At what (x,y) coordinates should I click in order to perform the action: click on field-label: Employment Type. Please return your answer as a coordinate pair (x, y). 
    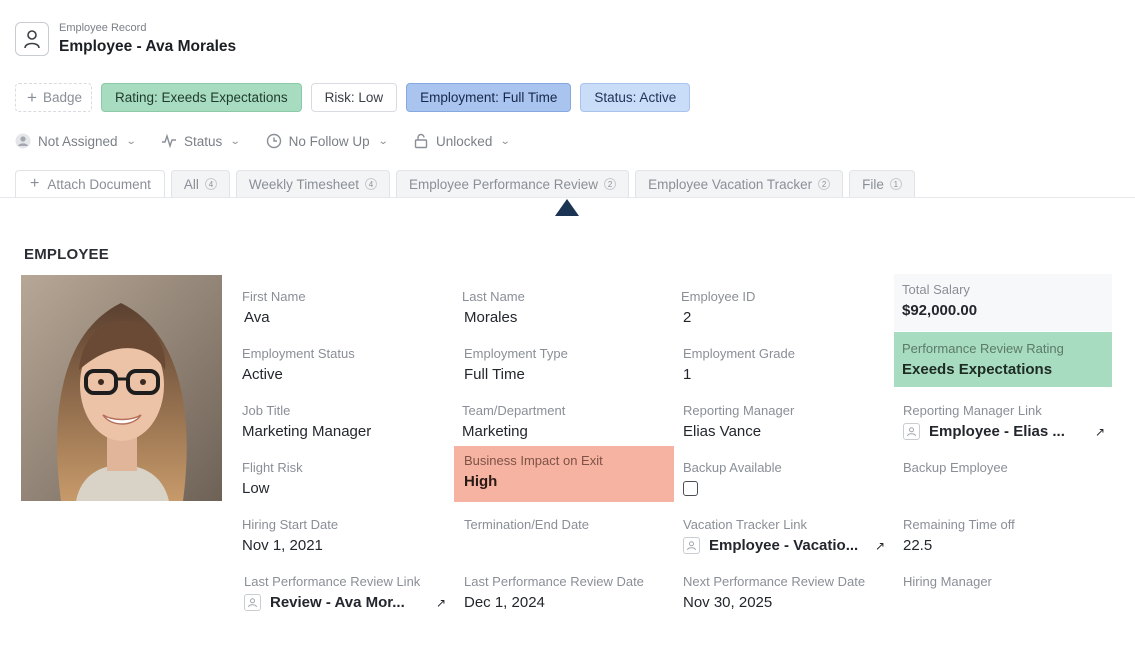
    Looking at the image, I should click on (516, 353).